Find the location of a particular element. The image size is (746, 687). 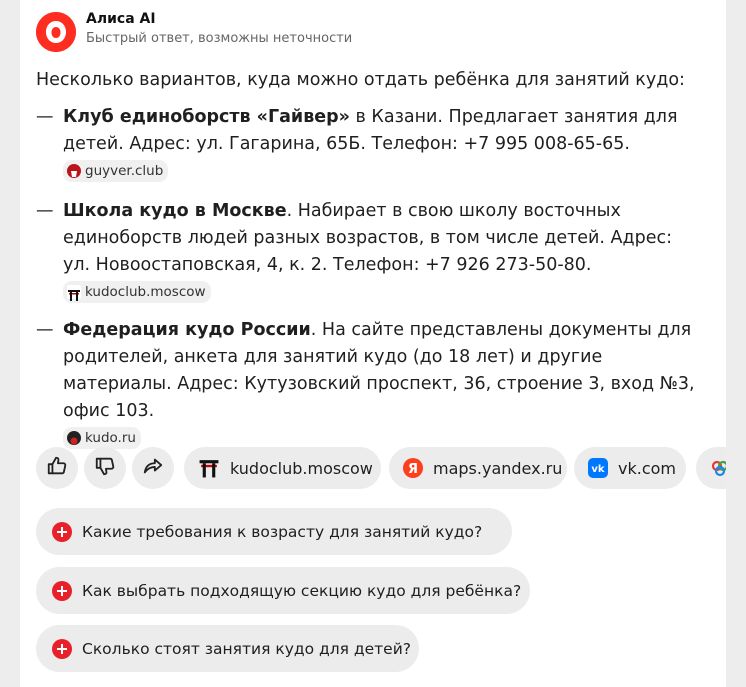

like-button is located at coordinates (57, 468).